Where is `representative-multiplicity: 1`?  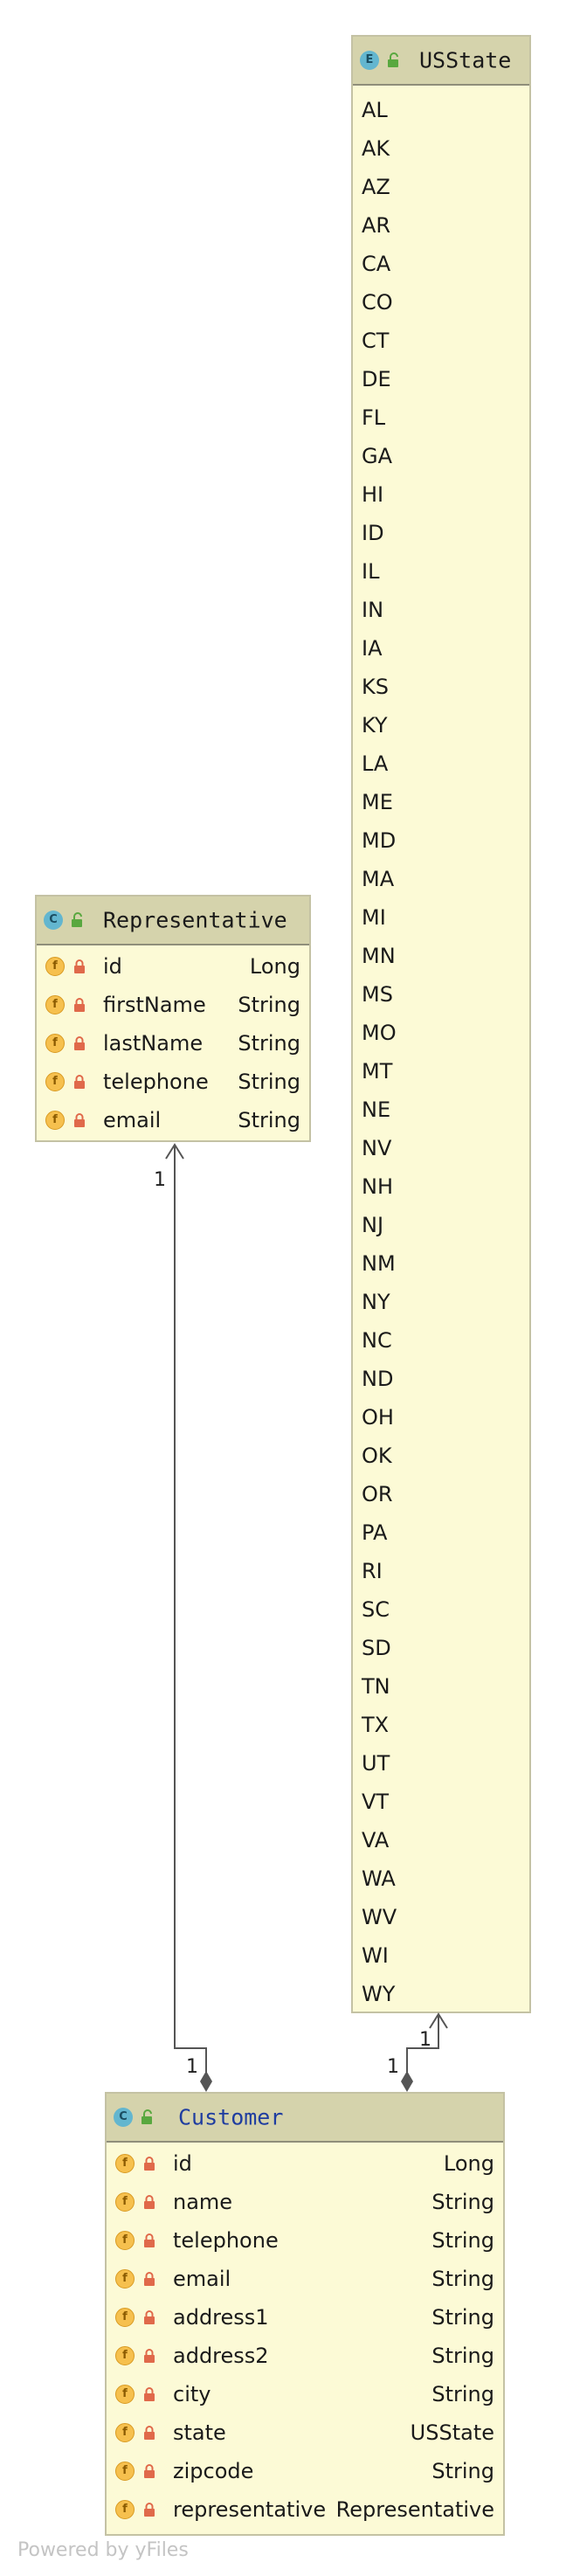 representative-multiplicity: 1 is located at coordinates (160, 1180).